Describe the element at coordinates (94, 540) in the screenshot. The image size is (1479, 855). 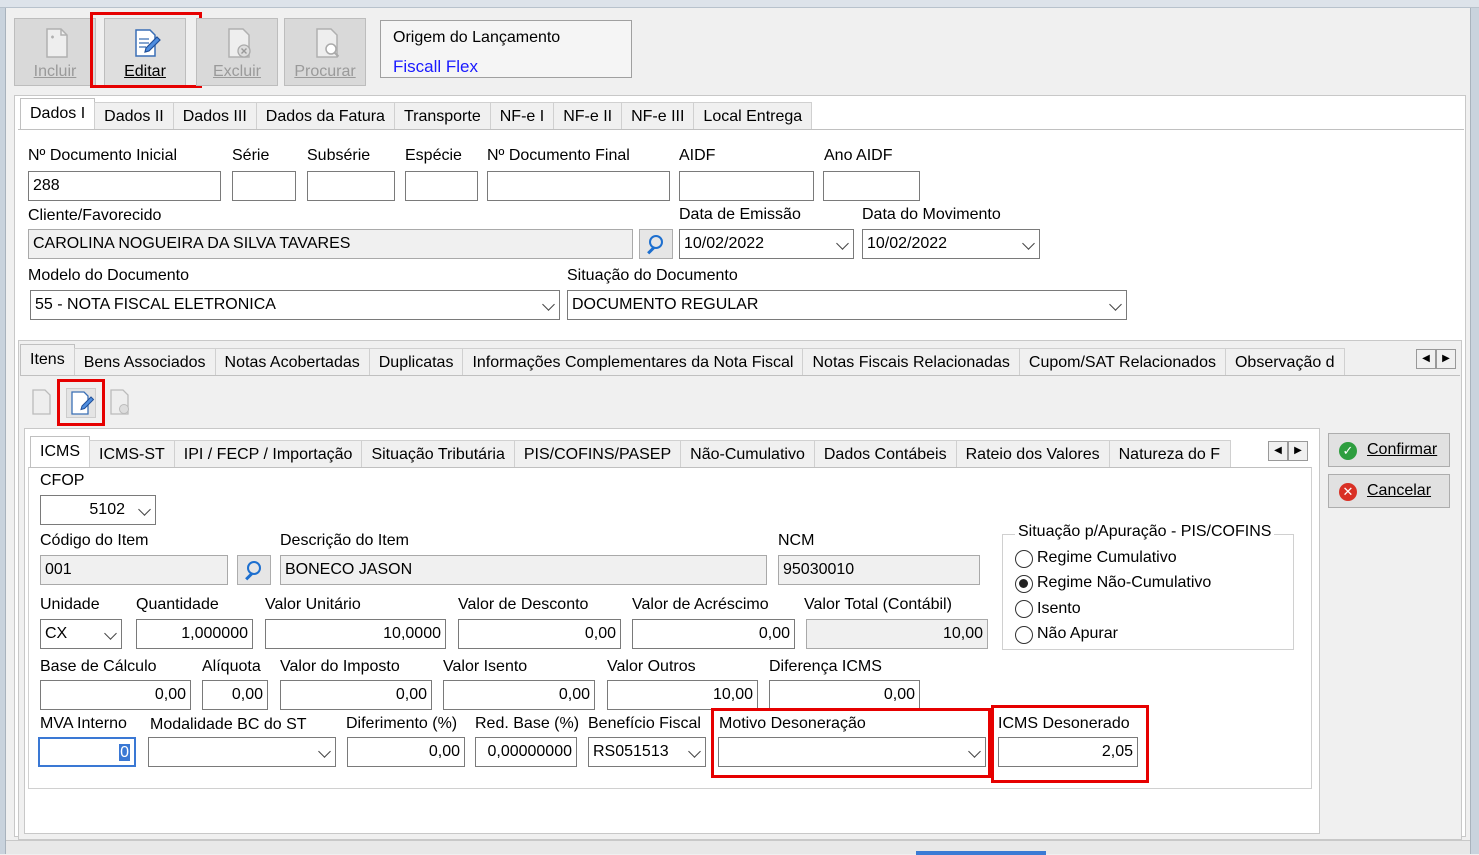
I see `codigo-label: Código do Item` at that location.